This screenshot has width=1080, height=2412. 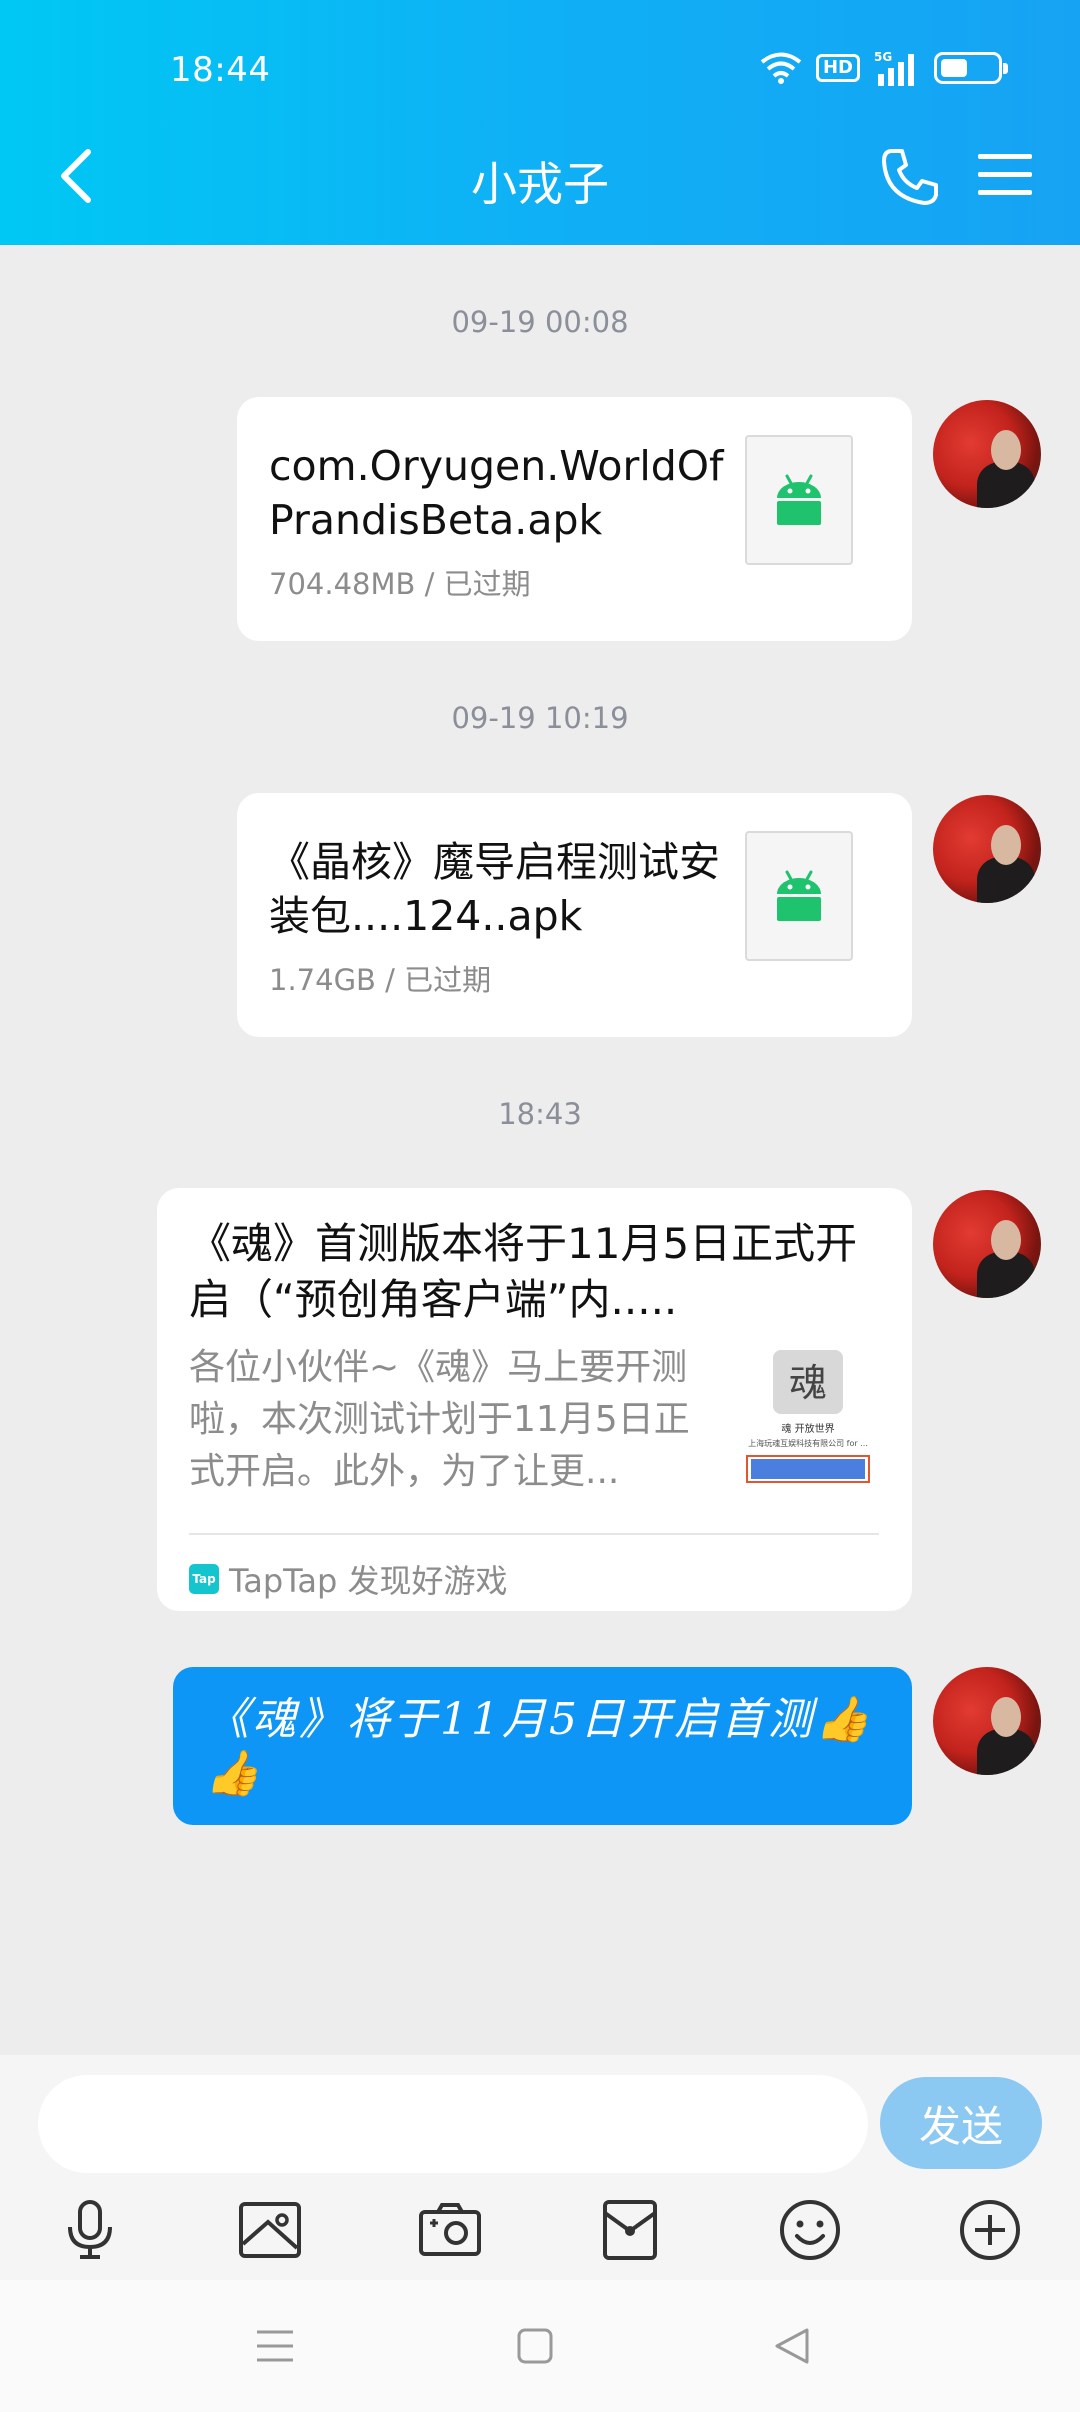 I want to click on camera-button, so click(x=450, y=2230).